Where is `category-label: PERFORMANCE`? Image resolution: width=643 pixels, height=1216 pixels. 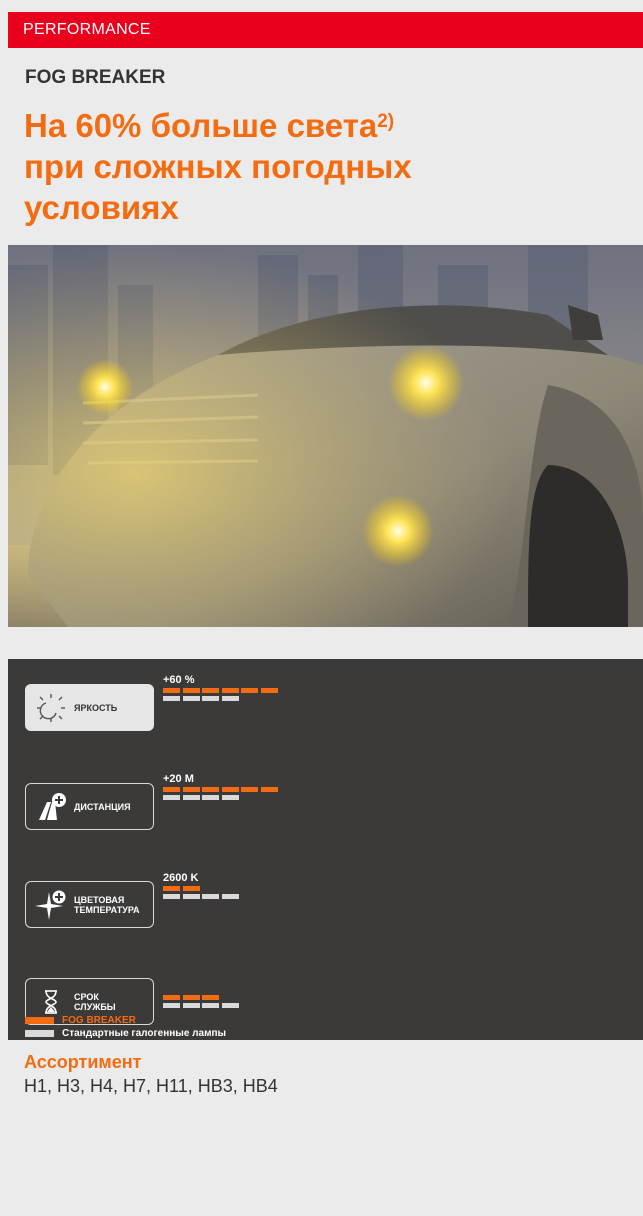
category-label: PERFORMANCE is located at coordinates (87, 29).